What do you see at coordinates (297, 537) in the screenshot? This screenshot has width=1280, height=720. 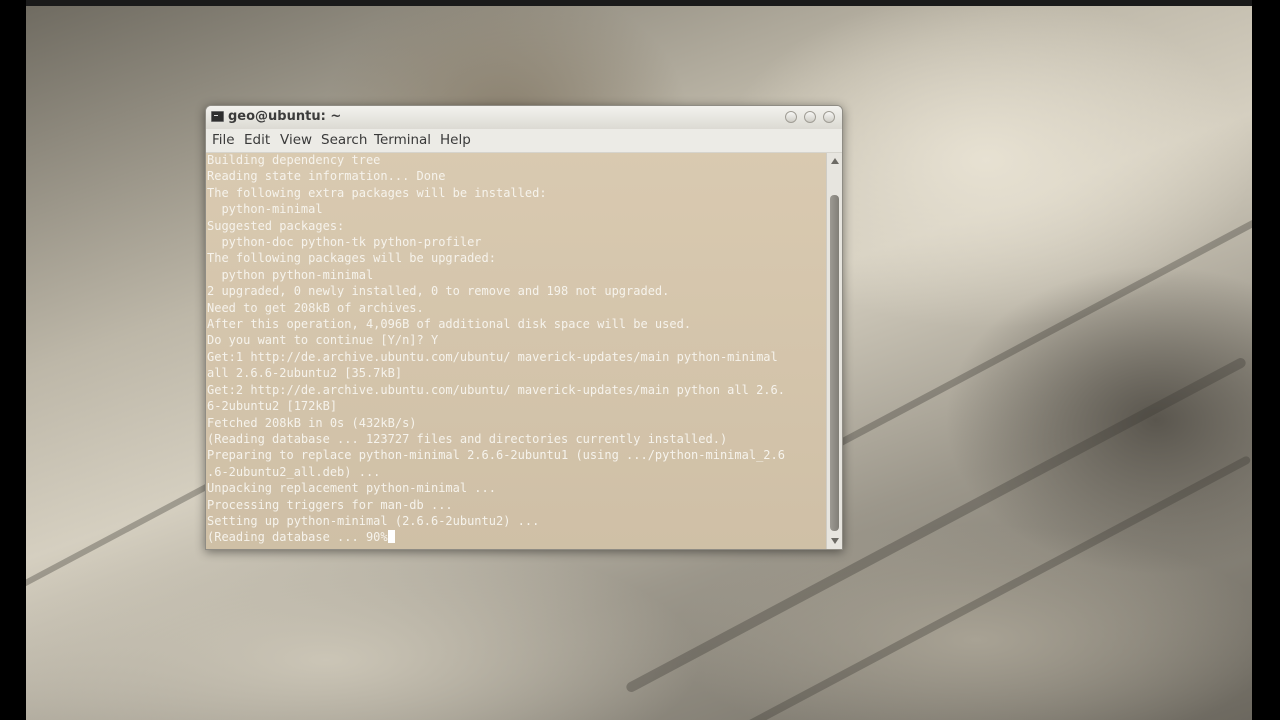 I see `terminal-line: (Reading database ... 90%` at bounding box center [297, 537].